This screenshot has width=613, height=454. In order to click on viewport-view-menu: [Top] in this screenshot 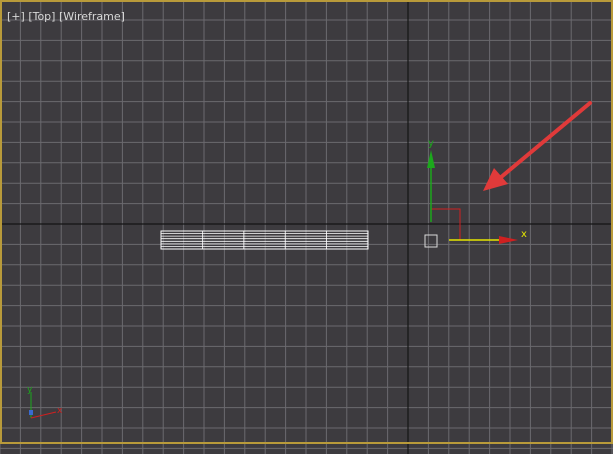, I will do `click(41, 16)`.